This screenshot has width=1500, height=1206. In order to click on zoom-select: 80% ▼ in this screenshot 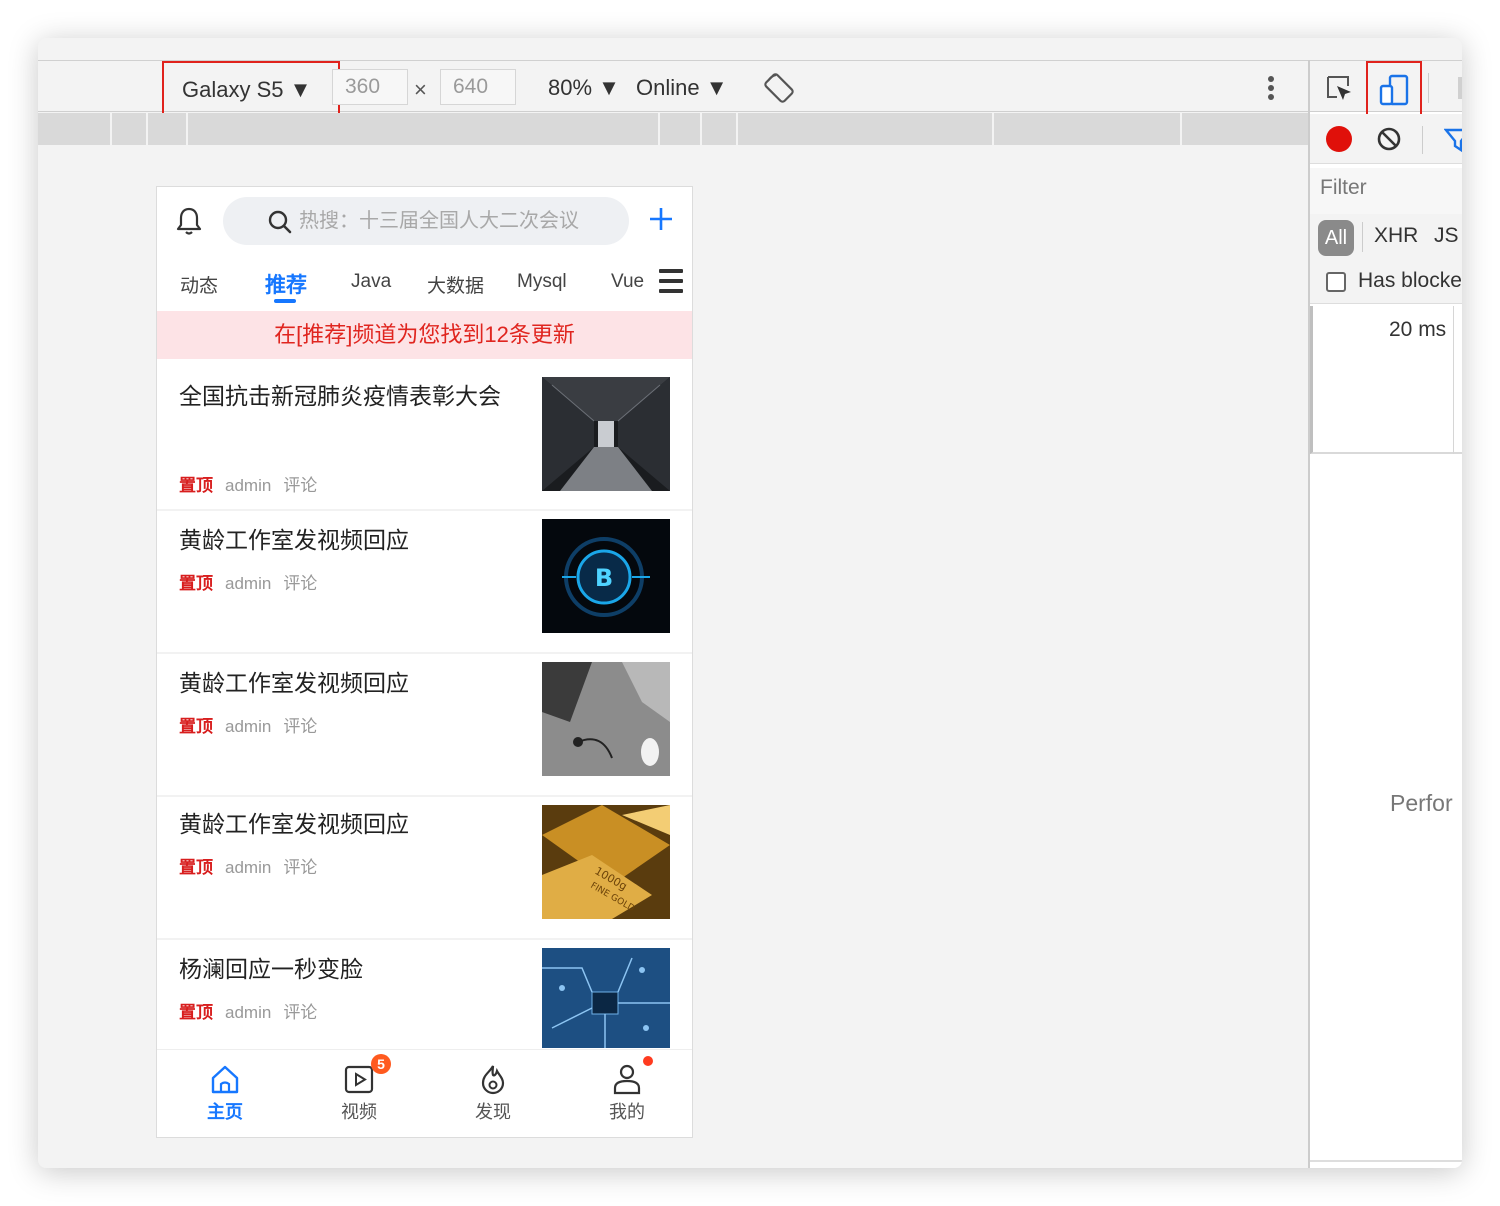, I will do `click(584, 88)`.